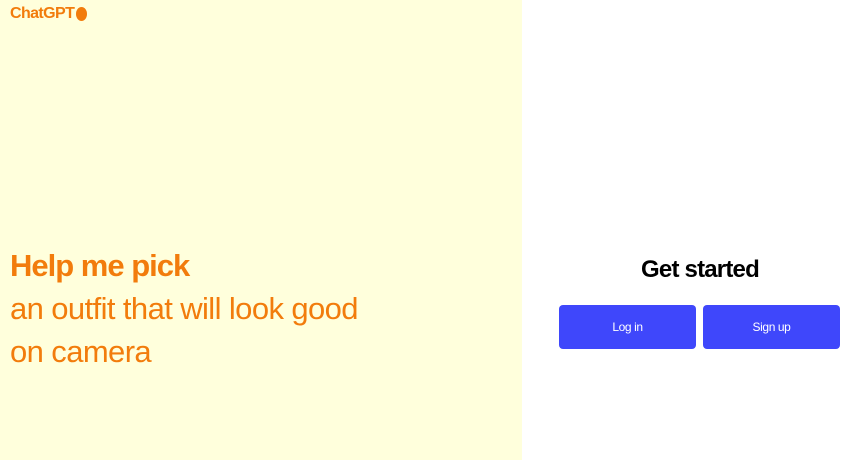 The image size is (860, 460). I want to click on get-started-title: Get started, so click(700, 269).